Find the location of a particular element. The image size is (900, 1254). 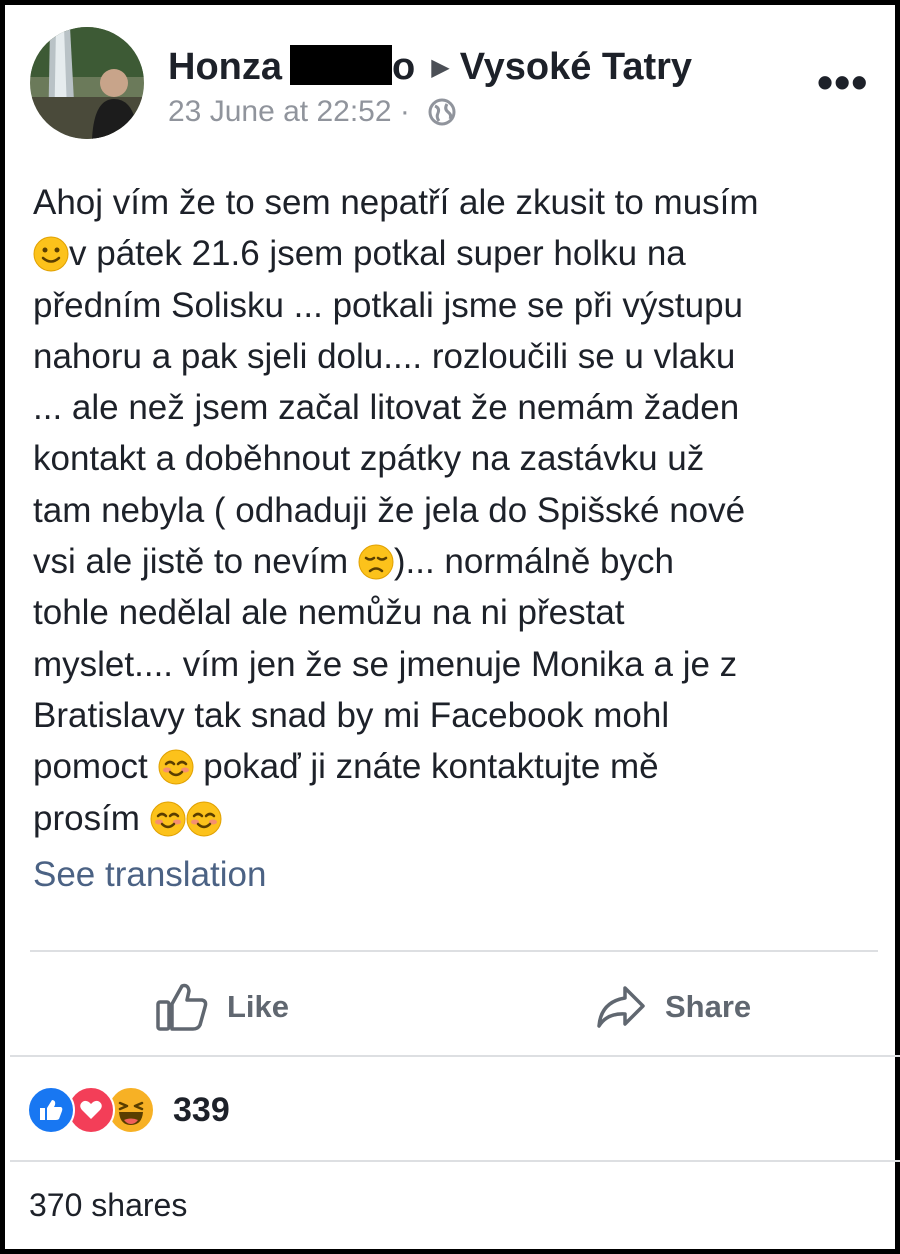

post-line-text: pomoct is located at coordinates (90, 767).